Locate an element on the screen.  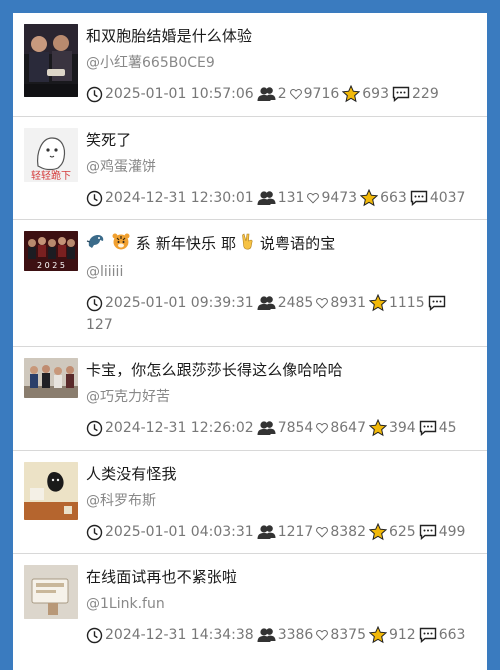
post-meta: 2024-12-31 14:34:38 3386 8375 912 663 is located at coordinates (281, 635).